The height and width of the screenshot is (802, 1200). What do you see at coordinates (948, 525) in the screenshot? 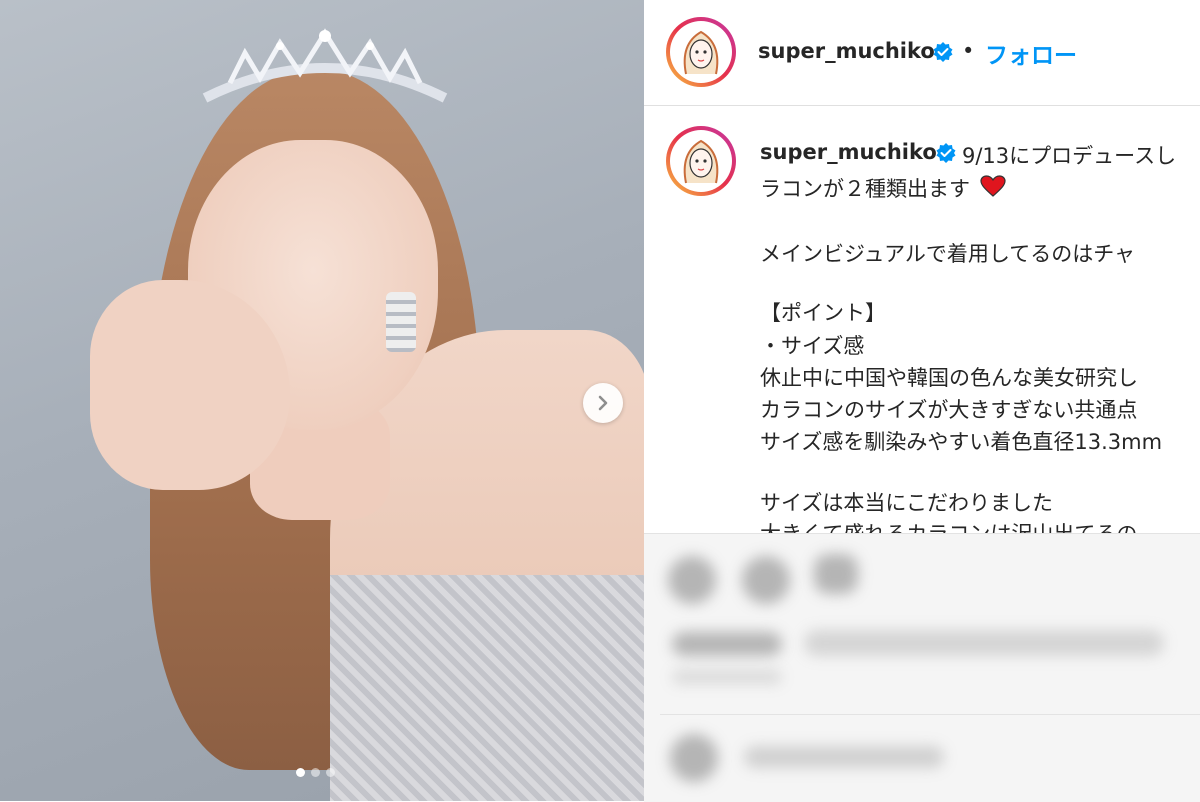
I see `caption-line: 大きくて盛れるカラコンは沢山出てるの` at bounding box center [948, 525].